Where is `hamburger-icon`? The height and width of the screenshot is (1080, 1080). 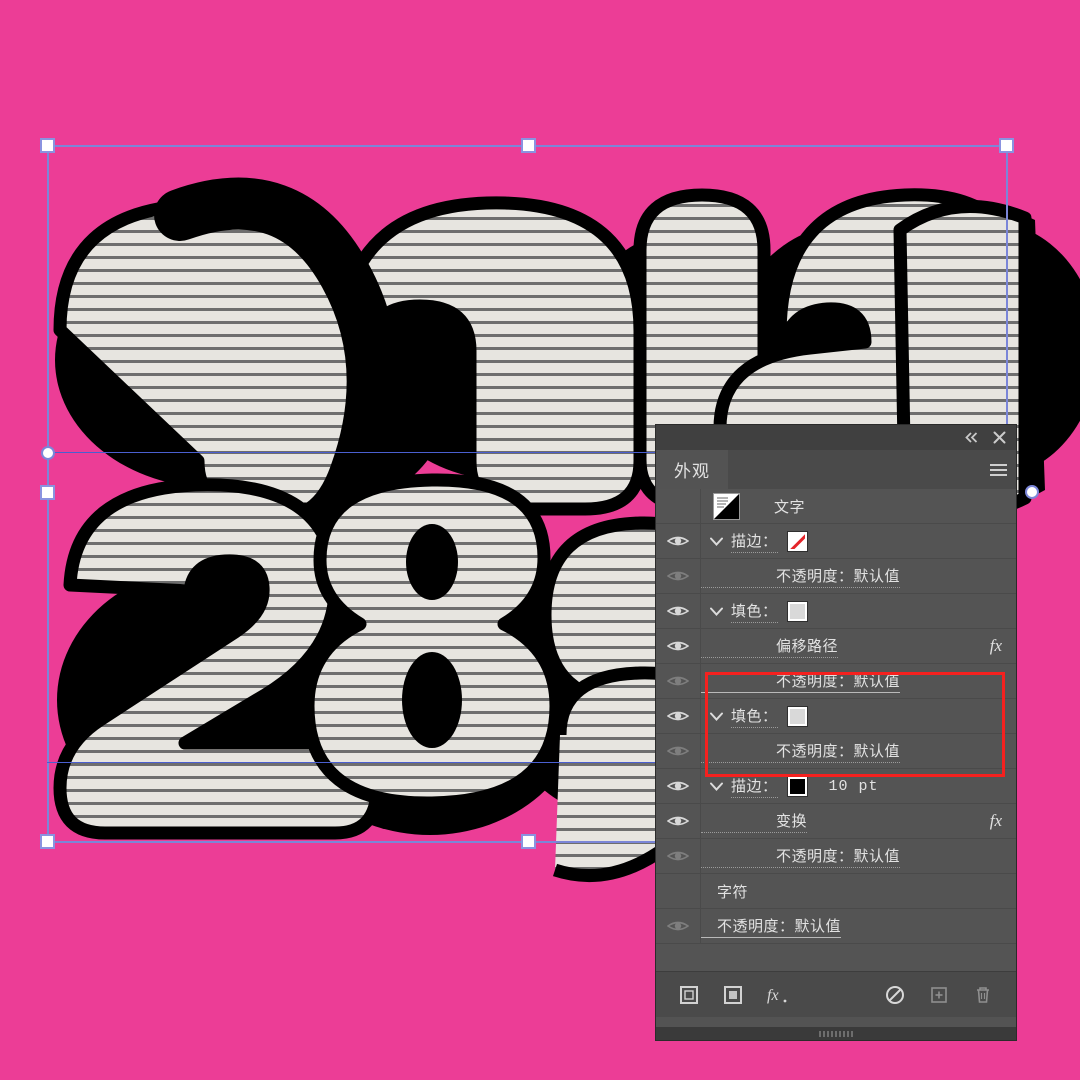 hamburger-icon is located at coordinates (998, 470).